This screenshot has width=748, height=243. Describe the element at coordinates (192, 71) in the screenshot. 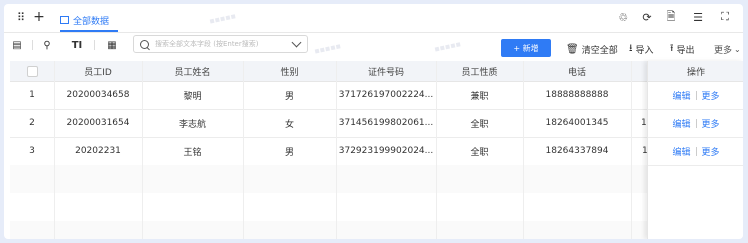

I see `header-employee-name: 员工姓名` at that location.